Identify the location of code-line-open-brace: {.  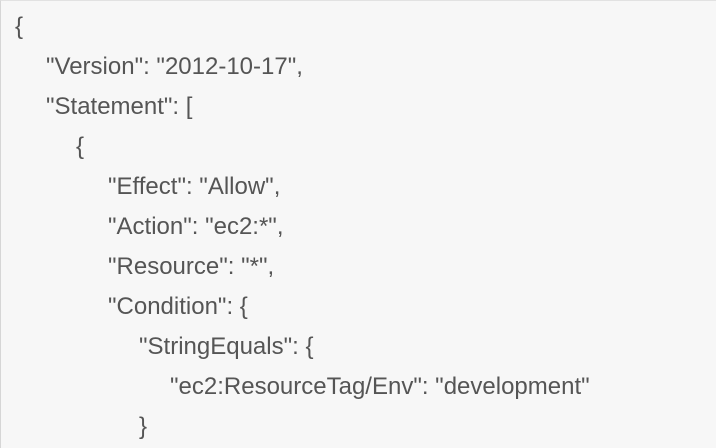
(19, 26).